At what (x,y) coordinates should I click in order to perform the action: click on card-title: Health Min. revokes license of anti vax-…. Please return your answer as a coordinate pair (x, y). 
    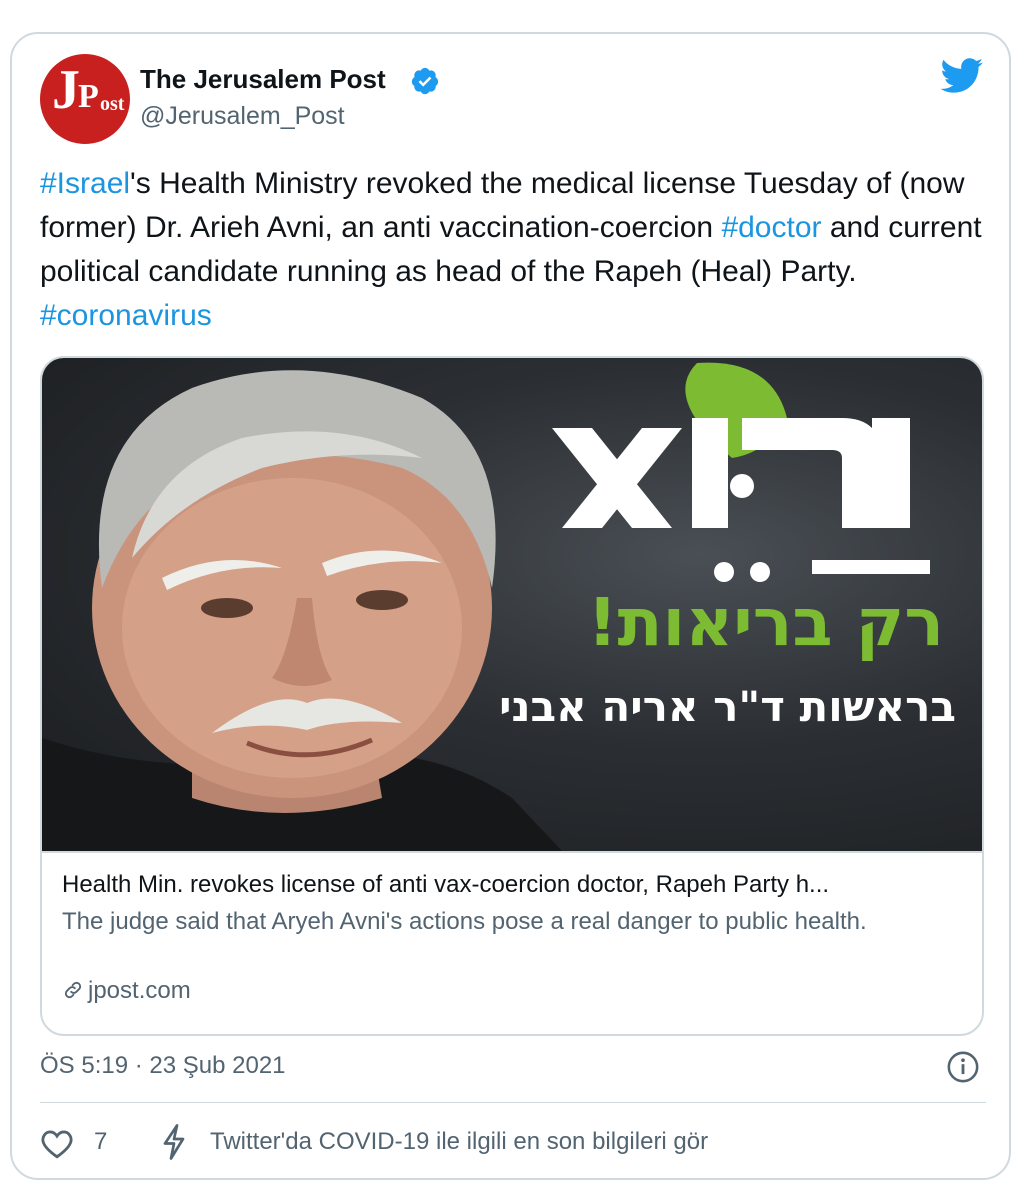
    Looking at the image, I should click on (512, 885).